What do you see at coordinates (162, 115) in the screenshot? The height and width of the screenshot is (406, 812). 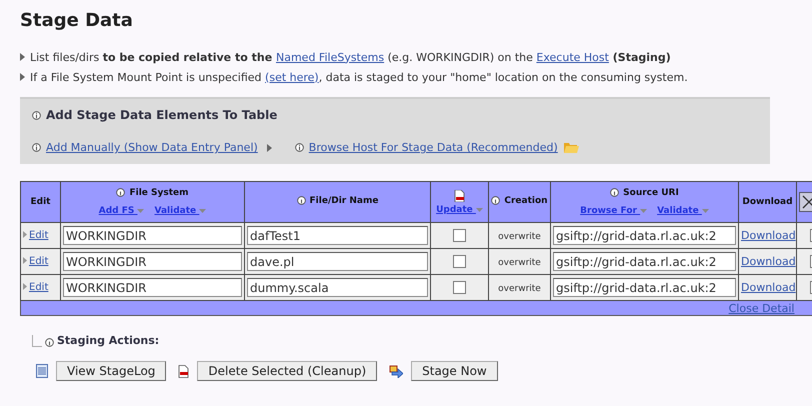 I see `panel-heading: Add Stage Data Elements To Table` at bounding box center [162, 115].